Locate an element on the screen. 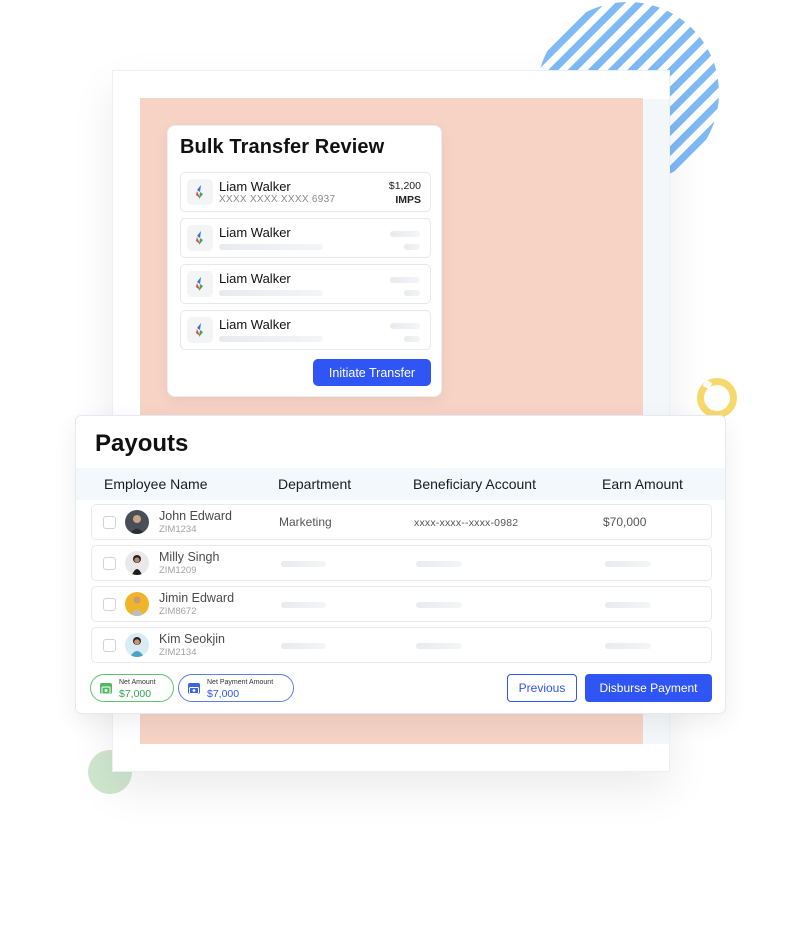 The image size is (800, 933). employee-name: Jimin Edward is located at coordinates (197, 598).